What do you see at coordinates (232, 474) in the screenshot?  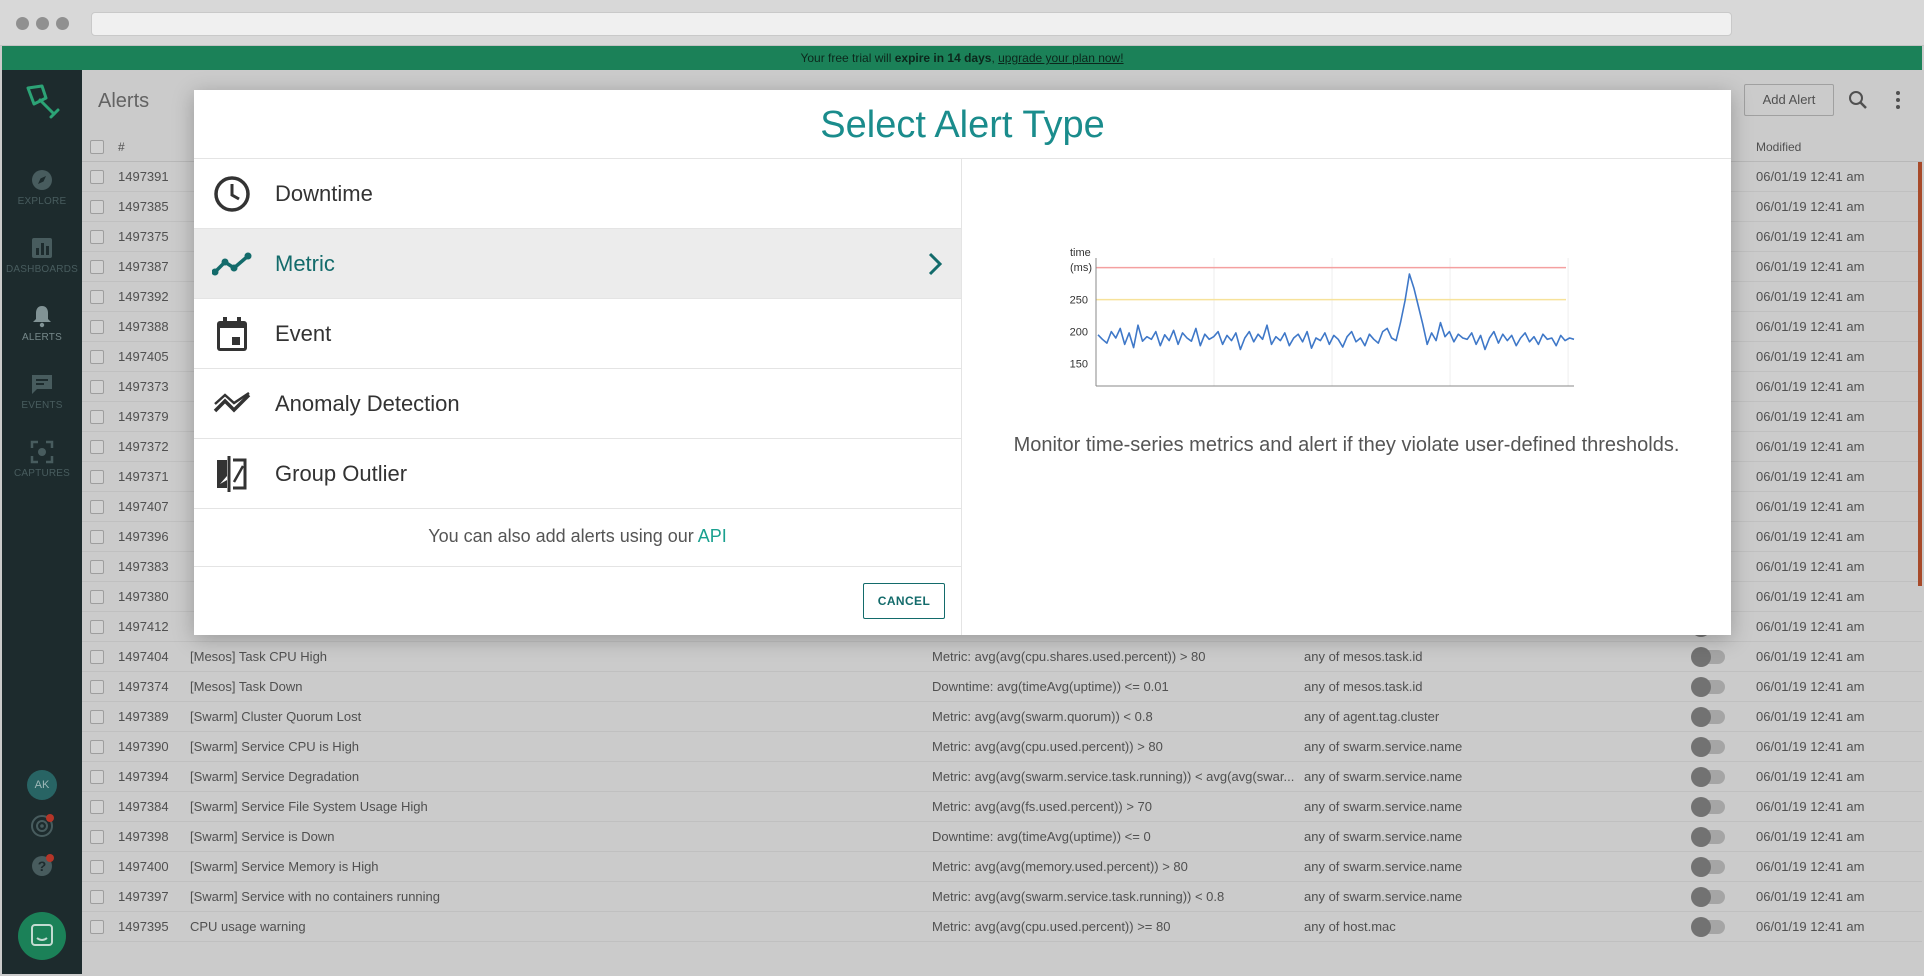 I see `compare-icon` at bounding box center [232, 474].